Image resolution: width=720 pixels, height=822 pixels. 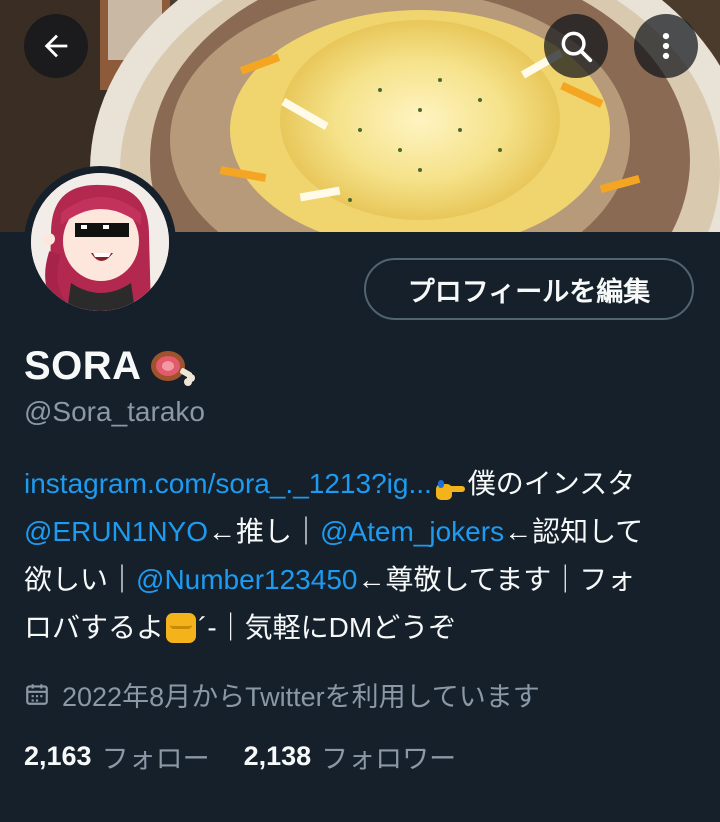 What do you see at coordinates (80, 579) in the screenshot?
I see `bio-text: 欲しい｜` at bounding box center [80, 579].